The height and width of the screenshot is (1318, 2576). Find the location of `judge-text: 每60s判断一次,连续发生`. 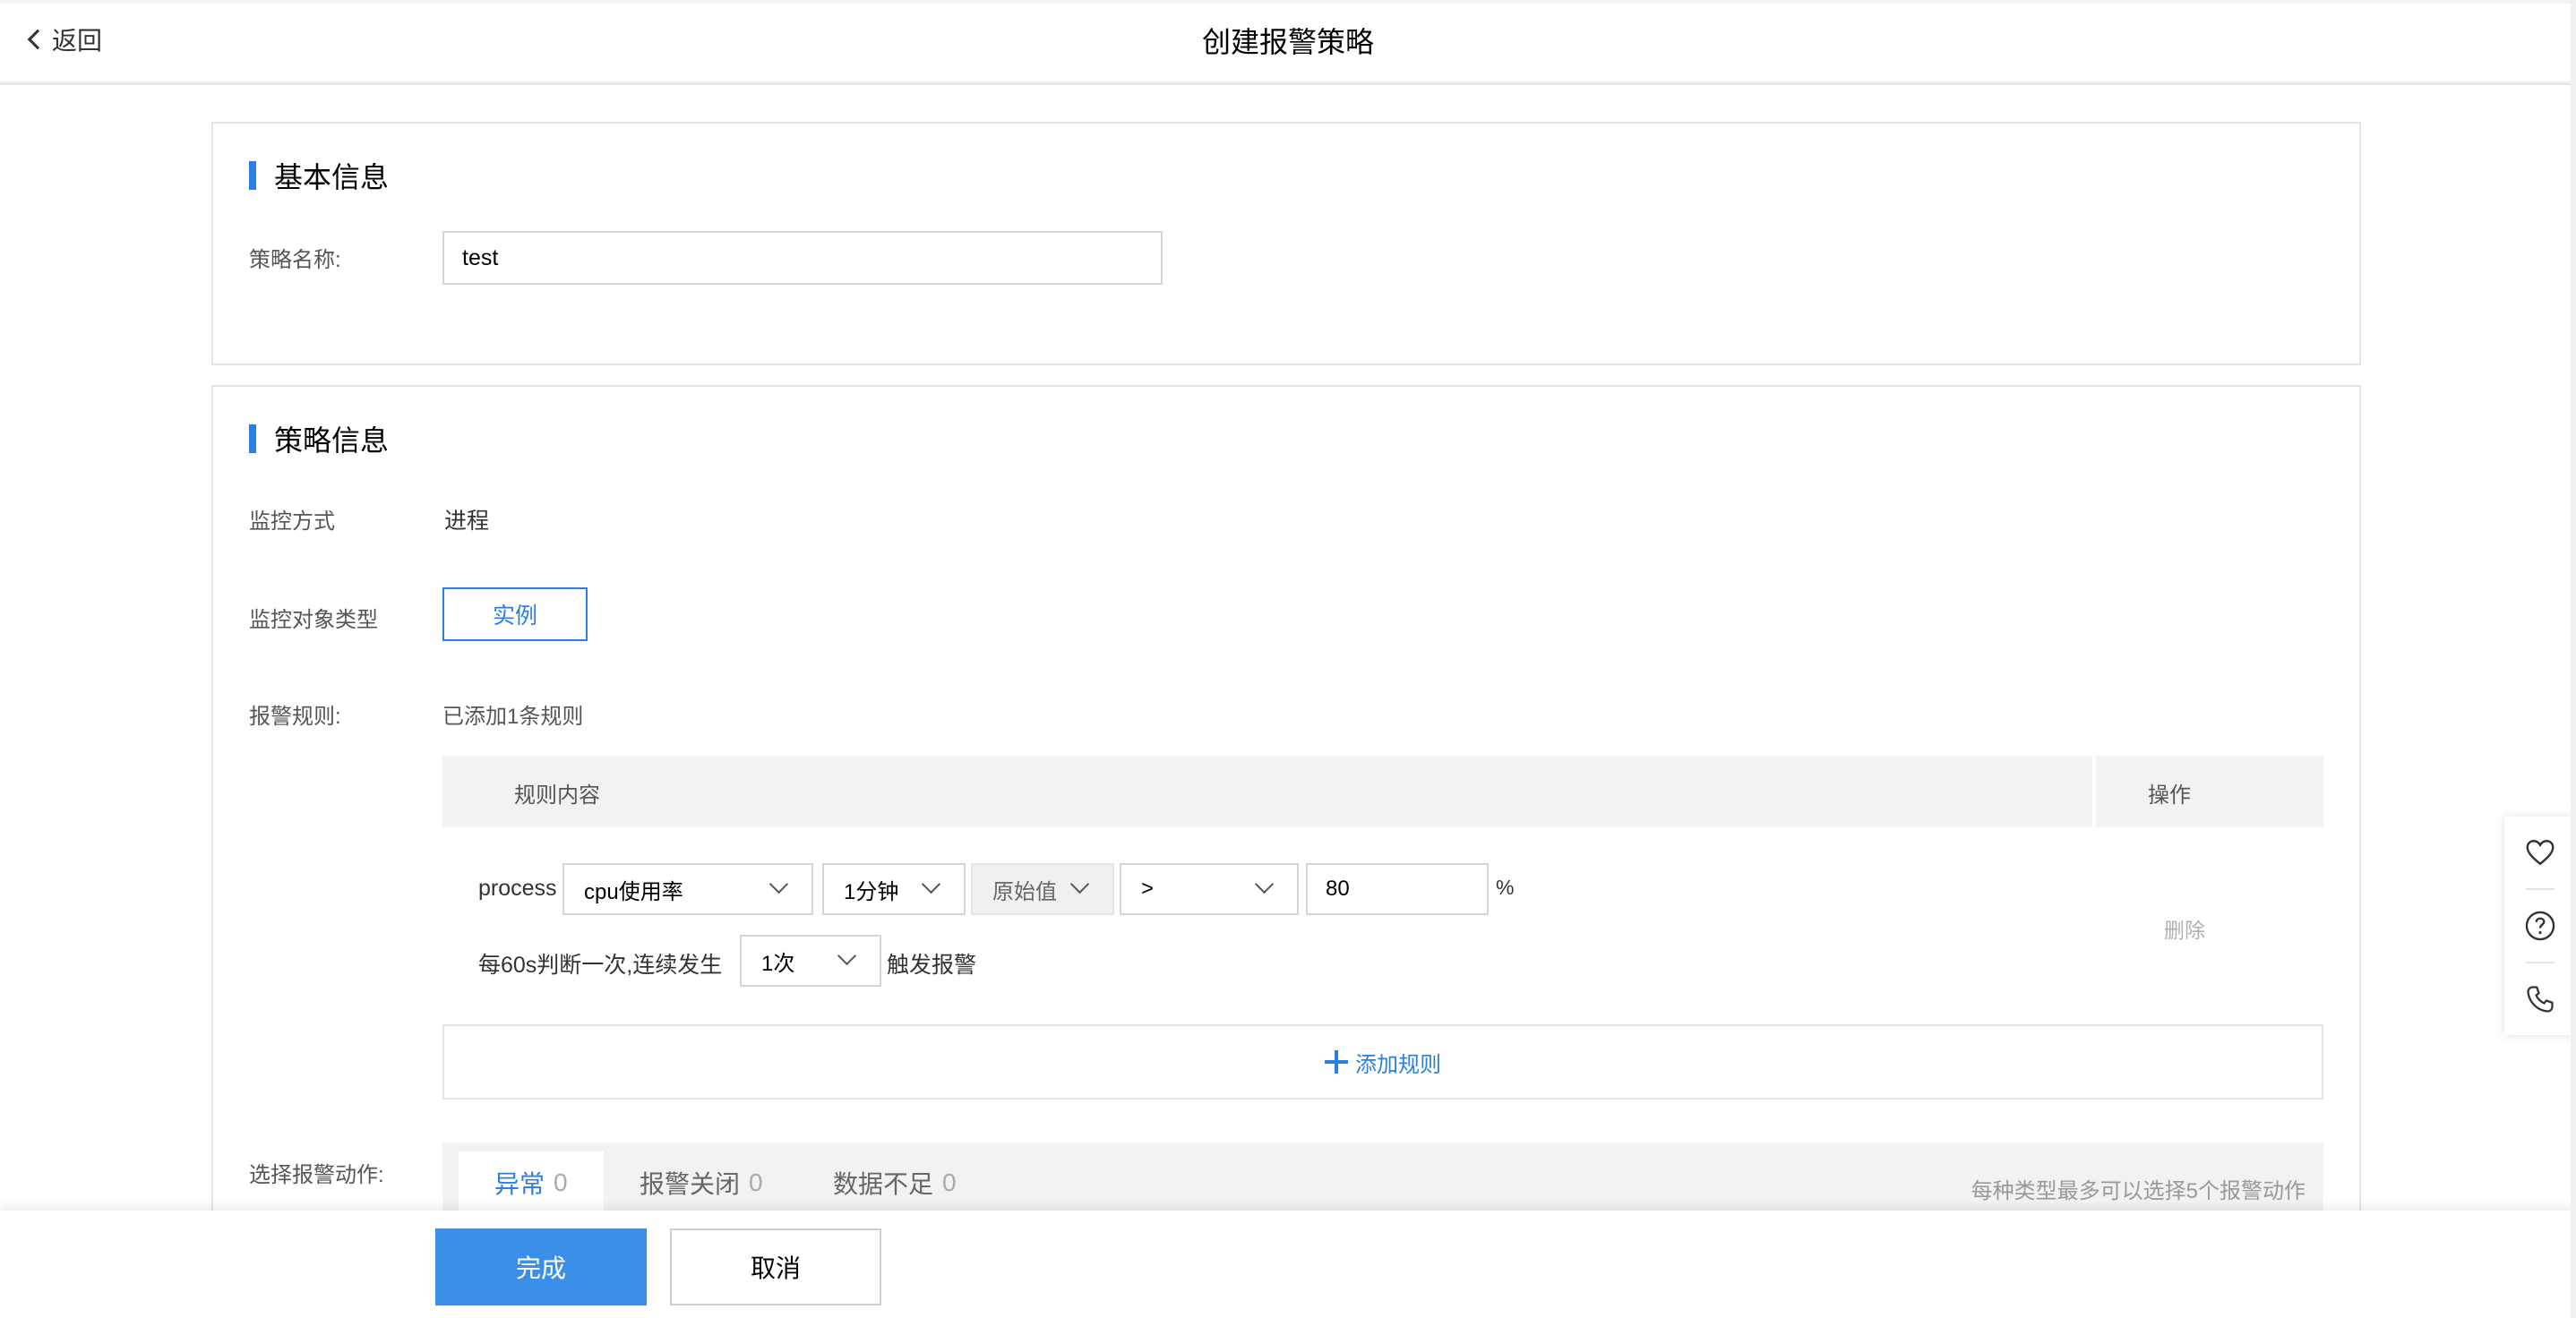

judge-text: 每60s判断一次,连续发生 is located at coordinates (600, 965).